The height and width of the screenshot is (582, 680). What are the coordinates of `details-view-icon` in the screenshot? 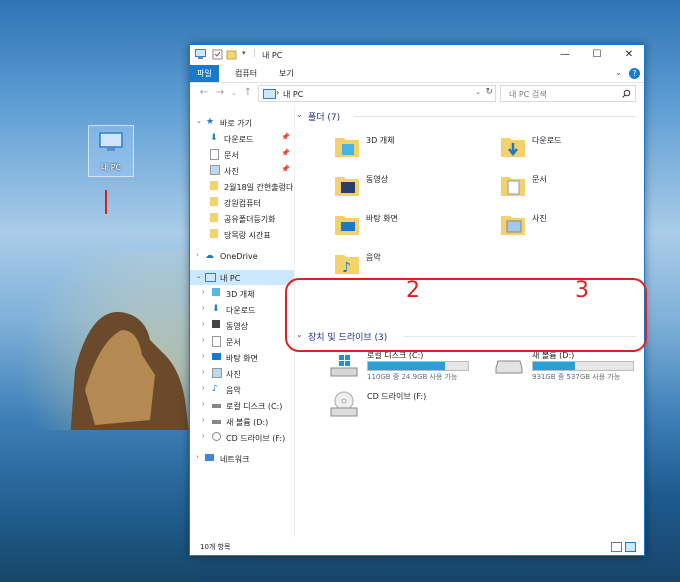 It's located at (616, 547).